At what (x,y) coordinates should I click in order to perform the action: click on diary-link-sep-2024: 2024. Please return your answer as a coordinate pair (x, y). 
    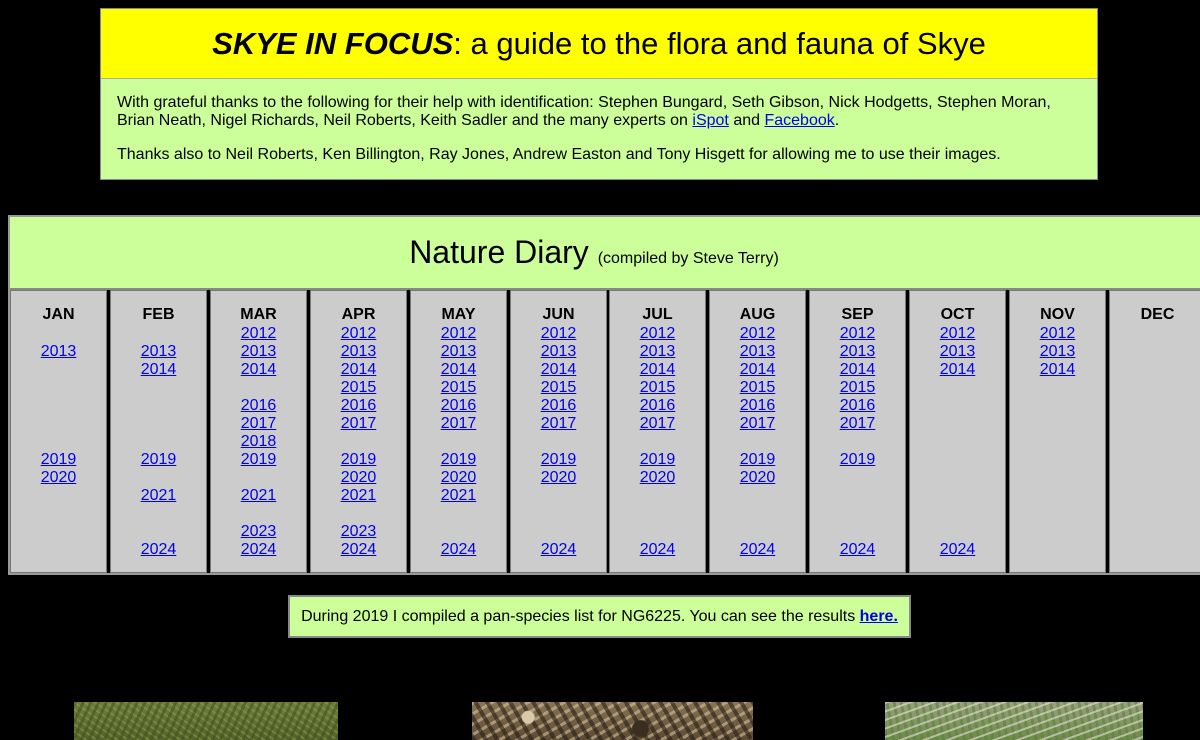
    Looking at the image, I should click on (858, 549).